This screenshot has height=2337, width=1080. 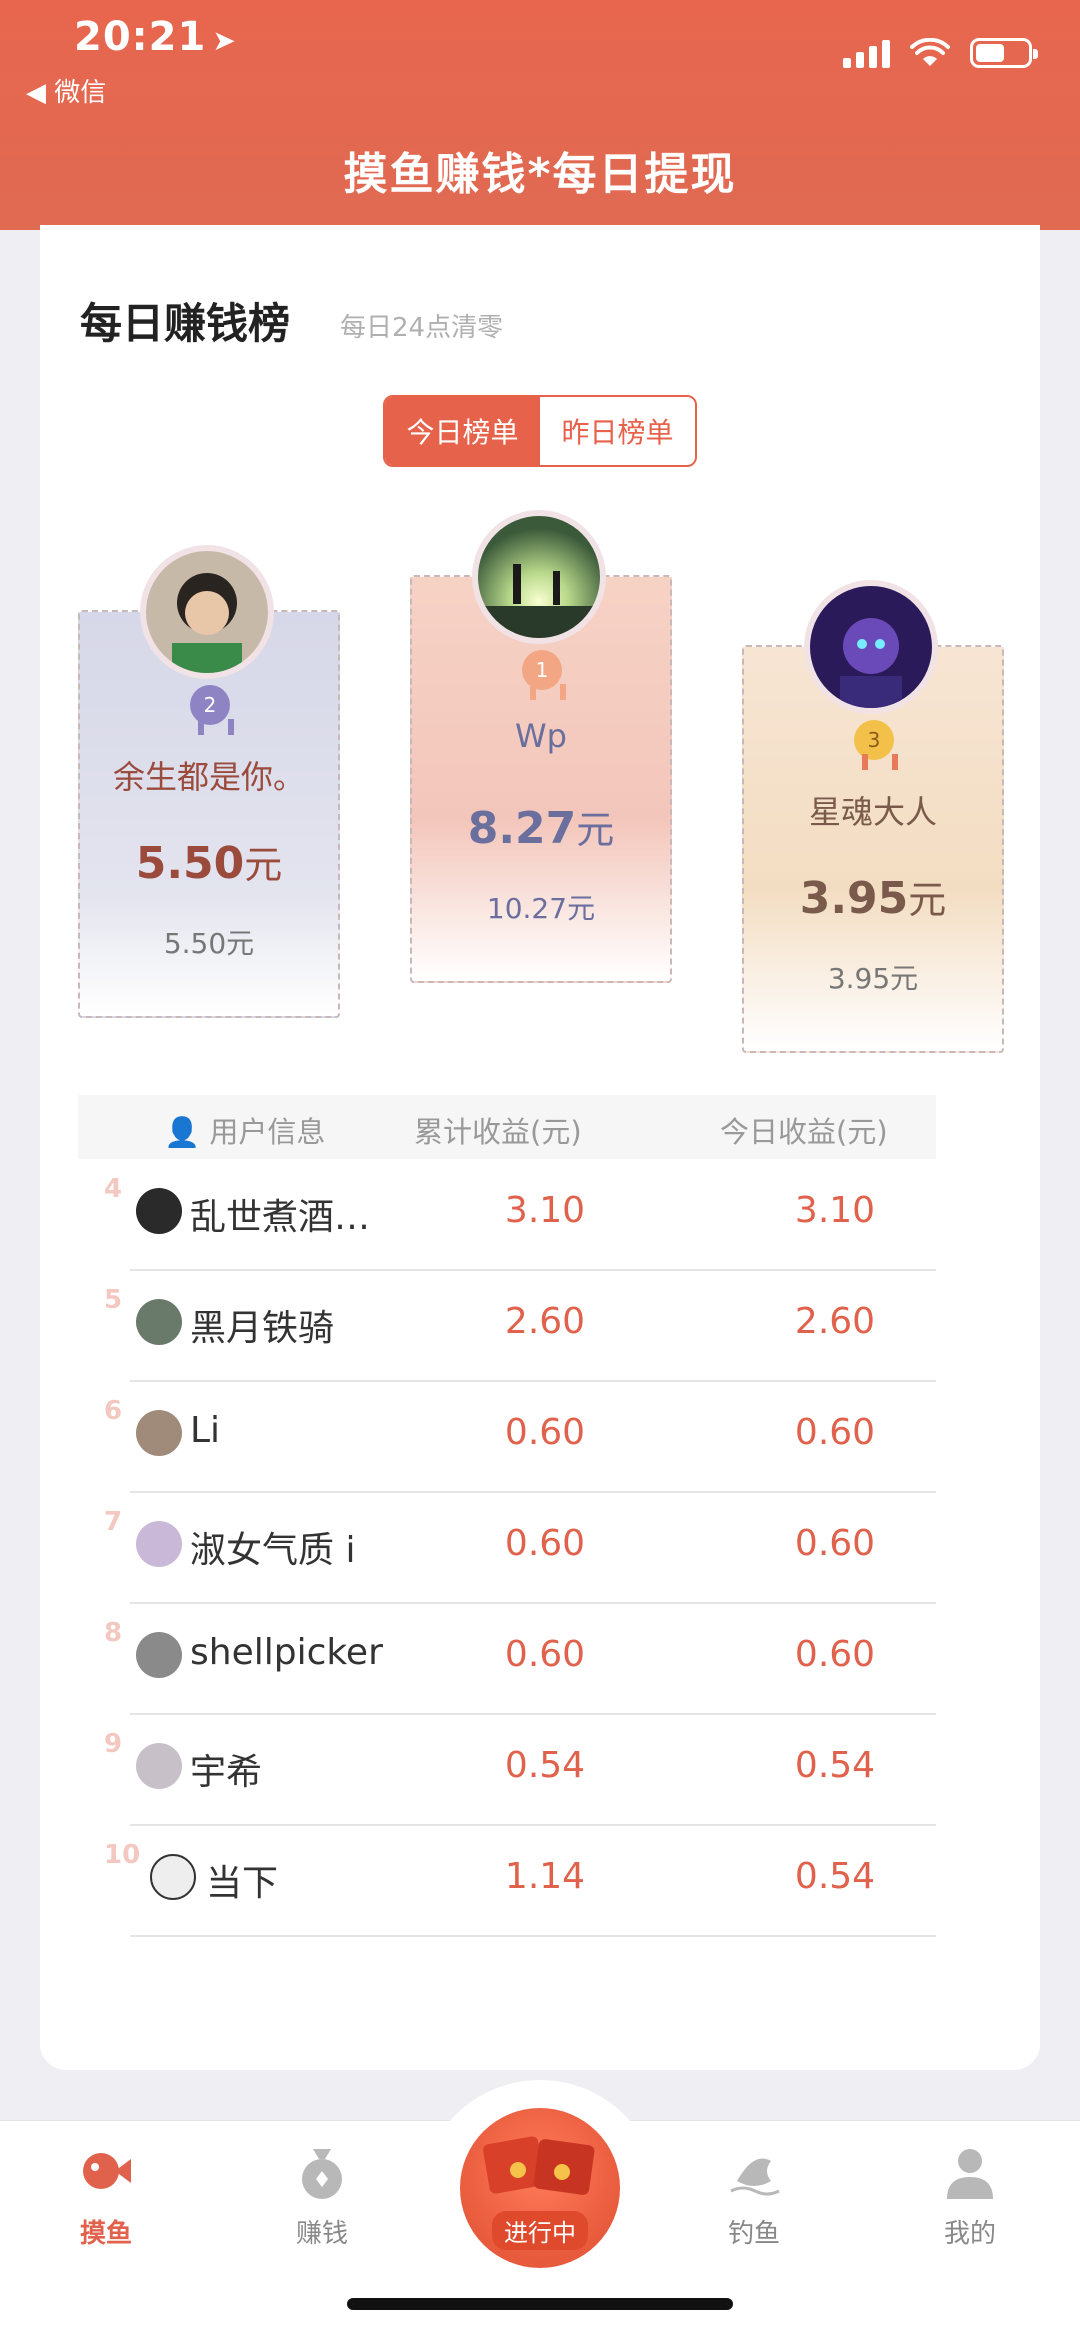 I want to click on cellular-signal-icon, so click(x=866, y=53).